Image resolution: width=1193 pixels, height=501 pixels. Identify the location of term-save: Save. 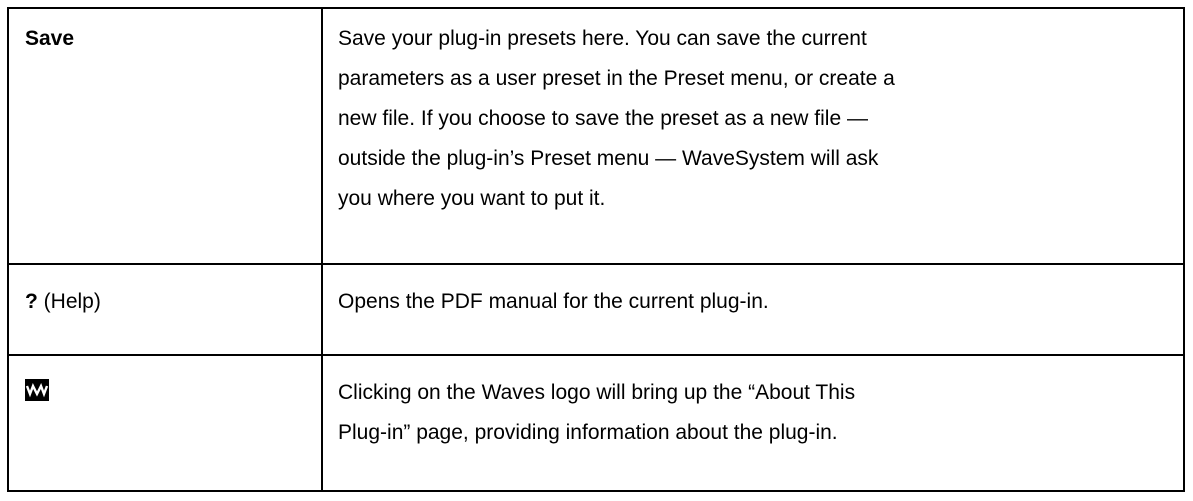
(50, 38).